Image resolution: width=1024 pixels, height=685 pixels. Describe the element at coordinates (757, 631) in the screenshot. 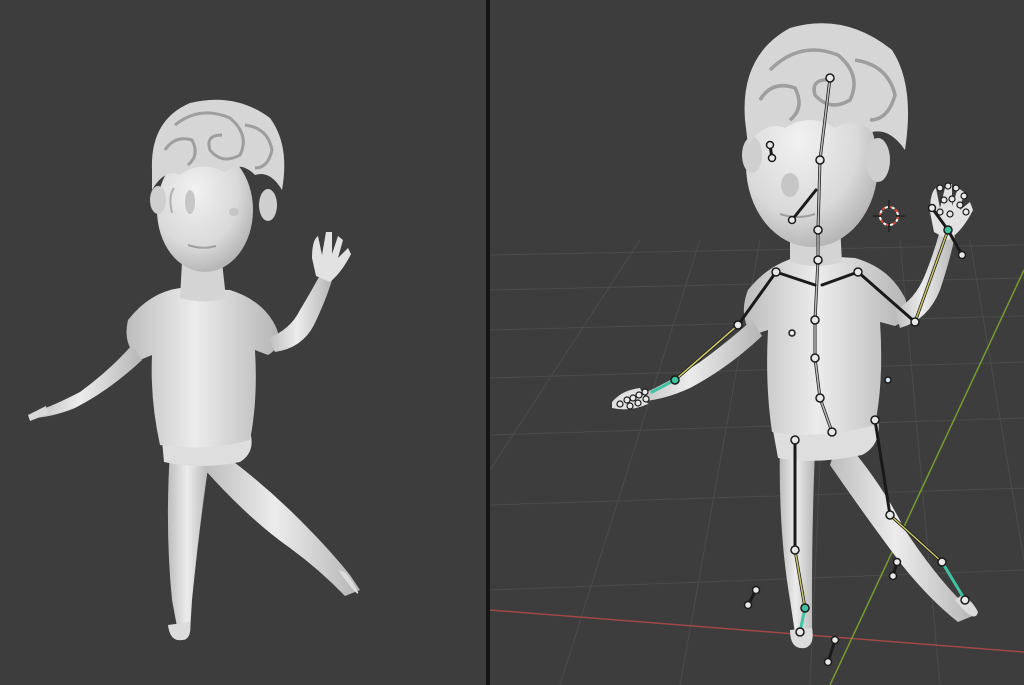

I see `x-axis-line` at that location.